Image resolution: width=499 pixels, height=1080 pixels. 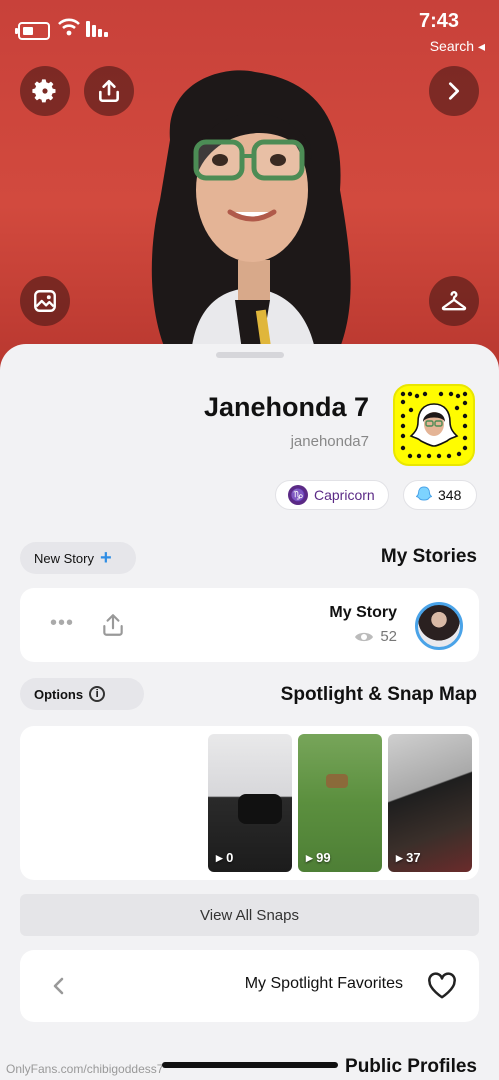 What do you see at coordinates (450, 495) in the screenshot?
I see `friends-count: 348` at bounding box center [450, 495].